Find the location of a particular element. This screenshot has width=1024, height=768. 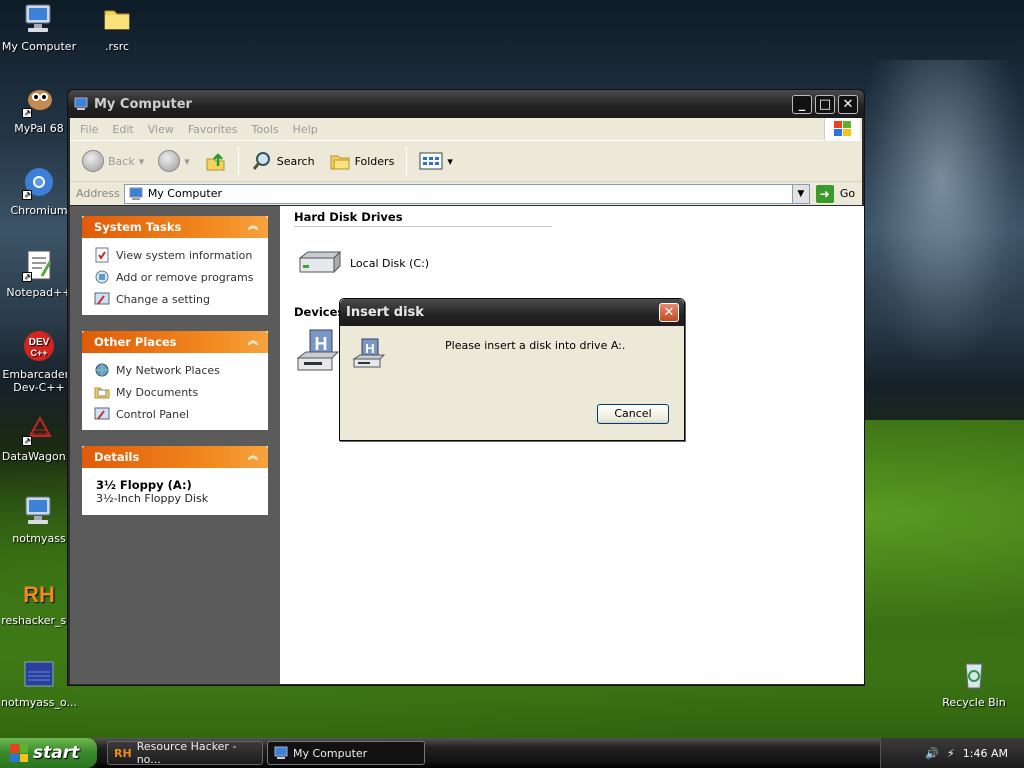

link-label: Change a setting is located at coordinates (163, 299).